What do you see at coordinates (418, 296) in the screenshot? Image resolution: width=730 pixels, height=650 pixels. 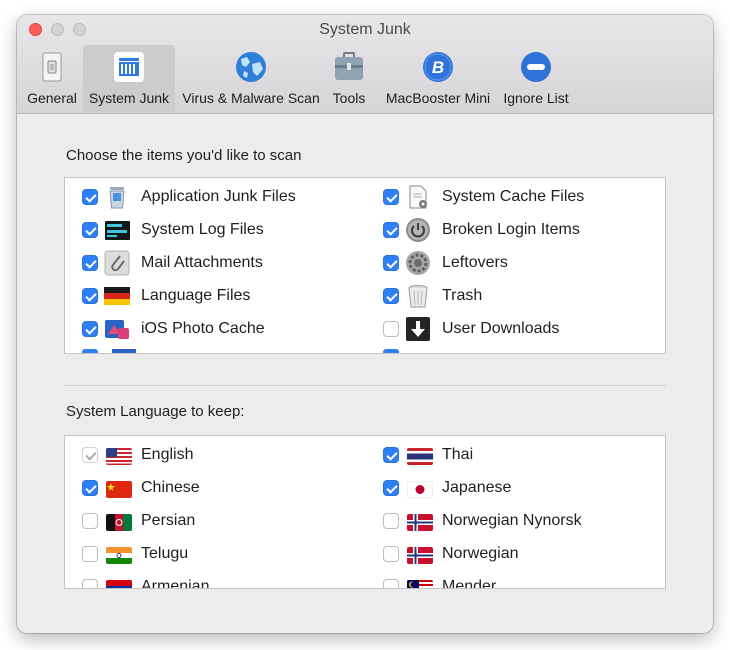 I see `trash-can-icon` at bounding box center [418, 296].